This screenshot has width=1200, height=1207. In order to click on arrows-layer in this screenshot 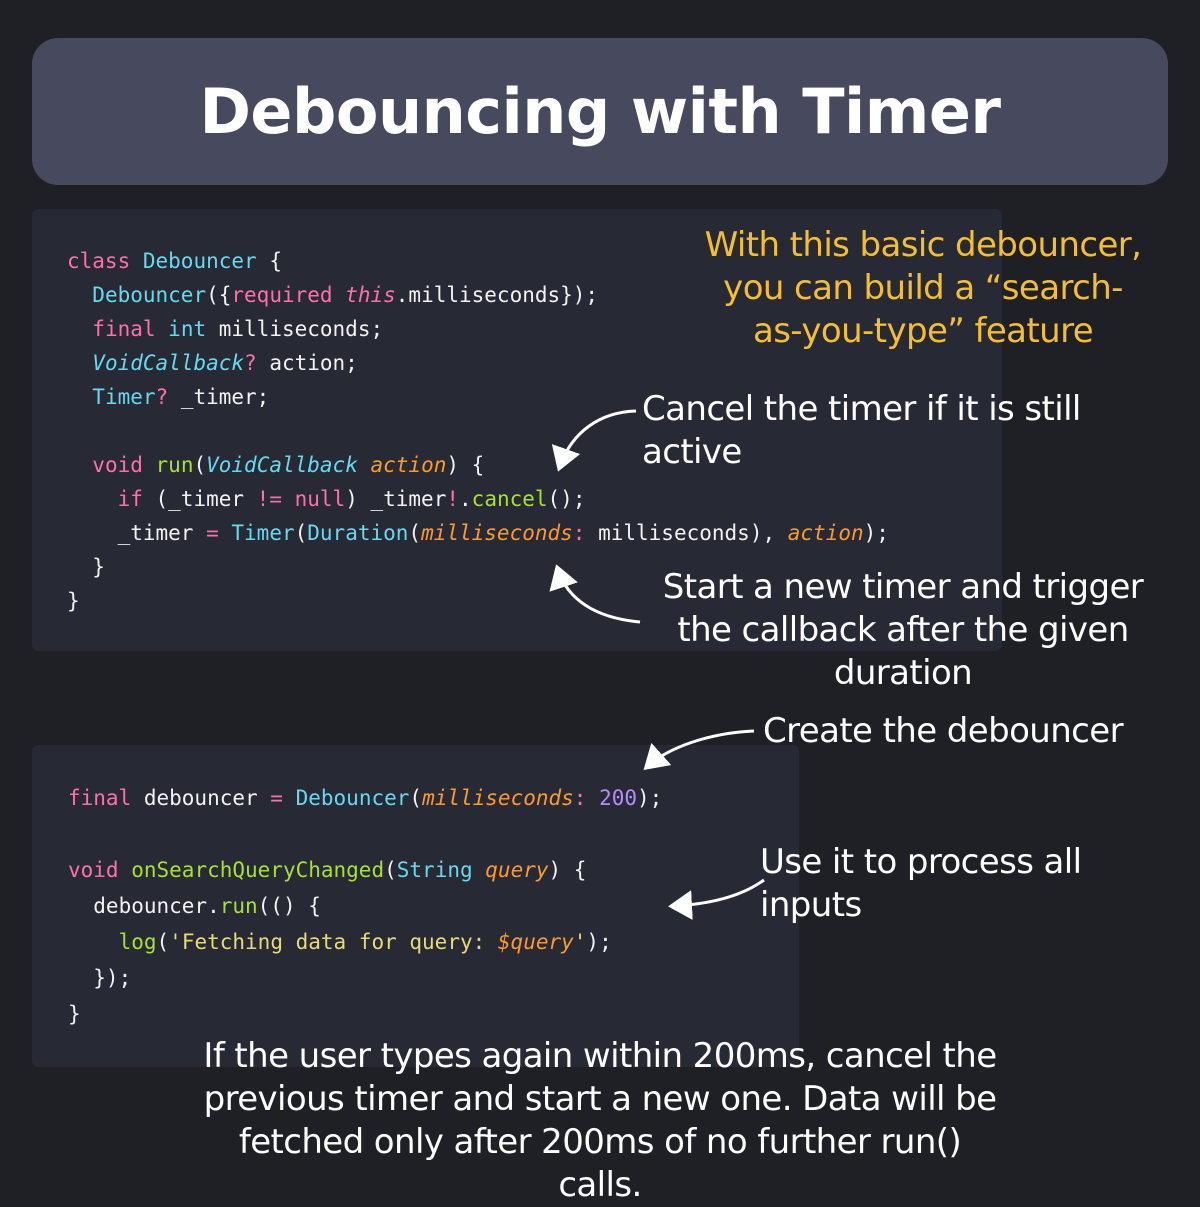, I will do `click(657, 665)`.